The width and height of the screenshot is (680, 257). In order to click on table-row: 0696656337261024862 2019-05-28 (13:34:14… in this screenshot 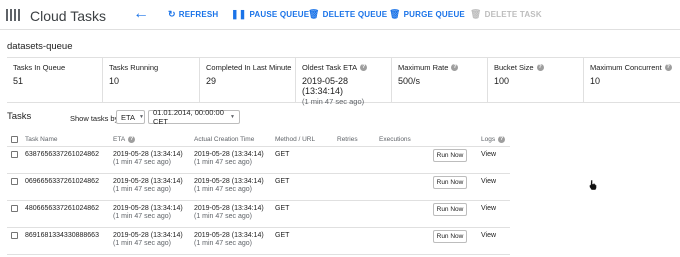, I will do `click(258, 187)`.